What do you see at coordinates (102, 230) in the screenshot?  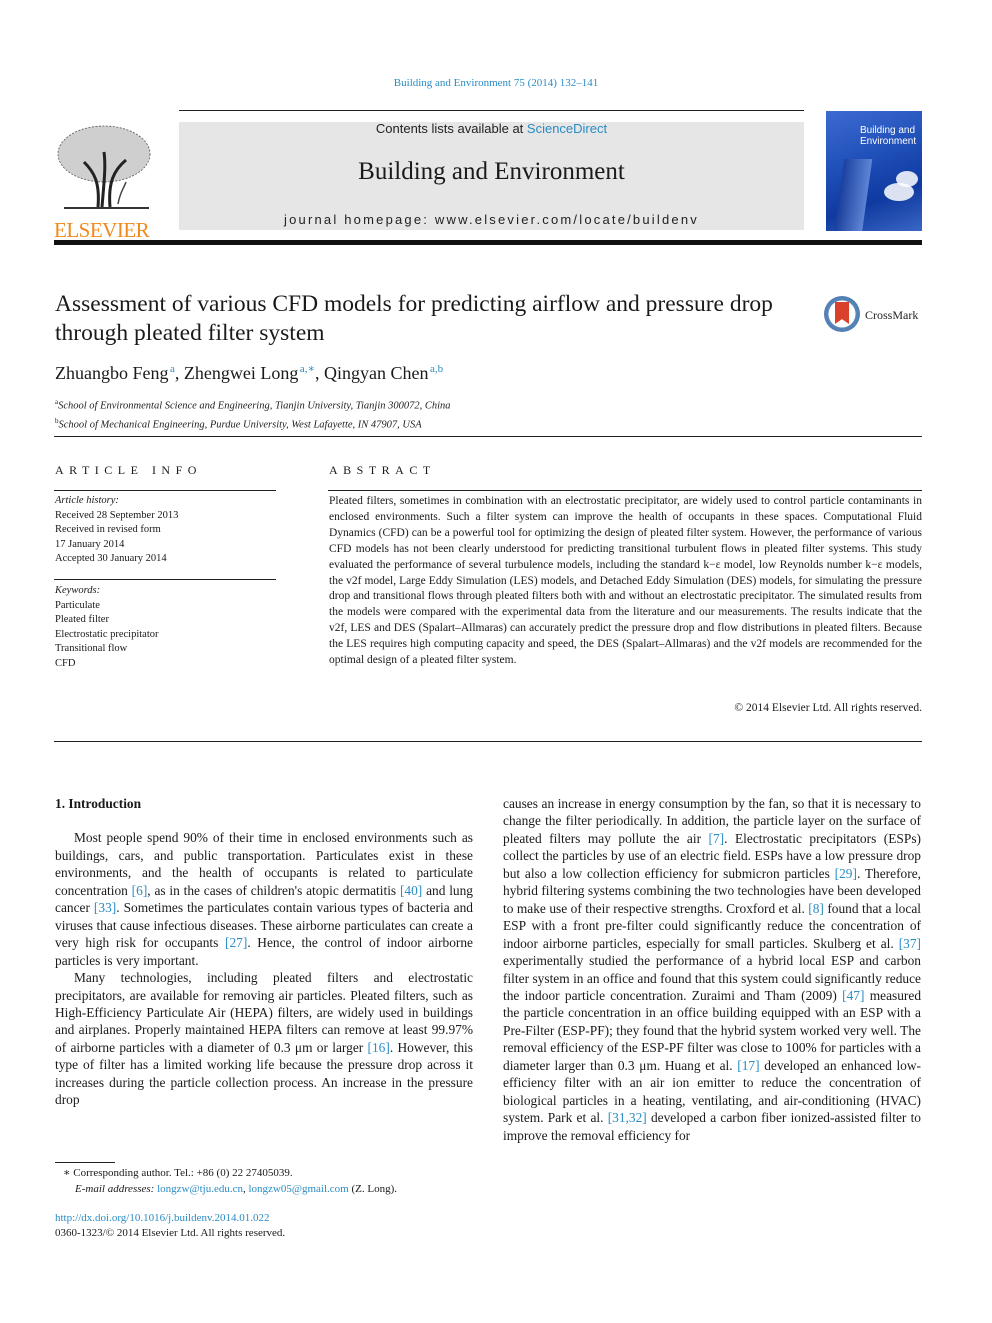 I see `elsevier-wordmark: ELSEVIER` at bounding box center [102, 230].